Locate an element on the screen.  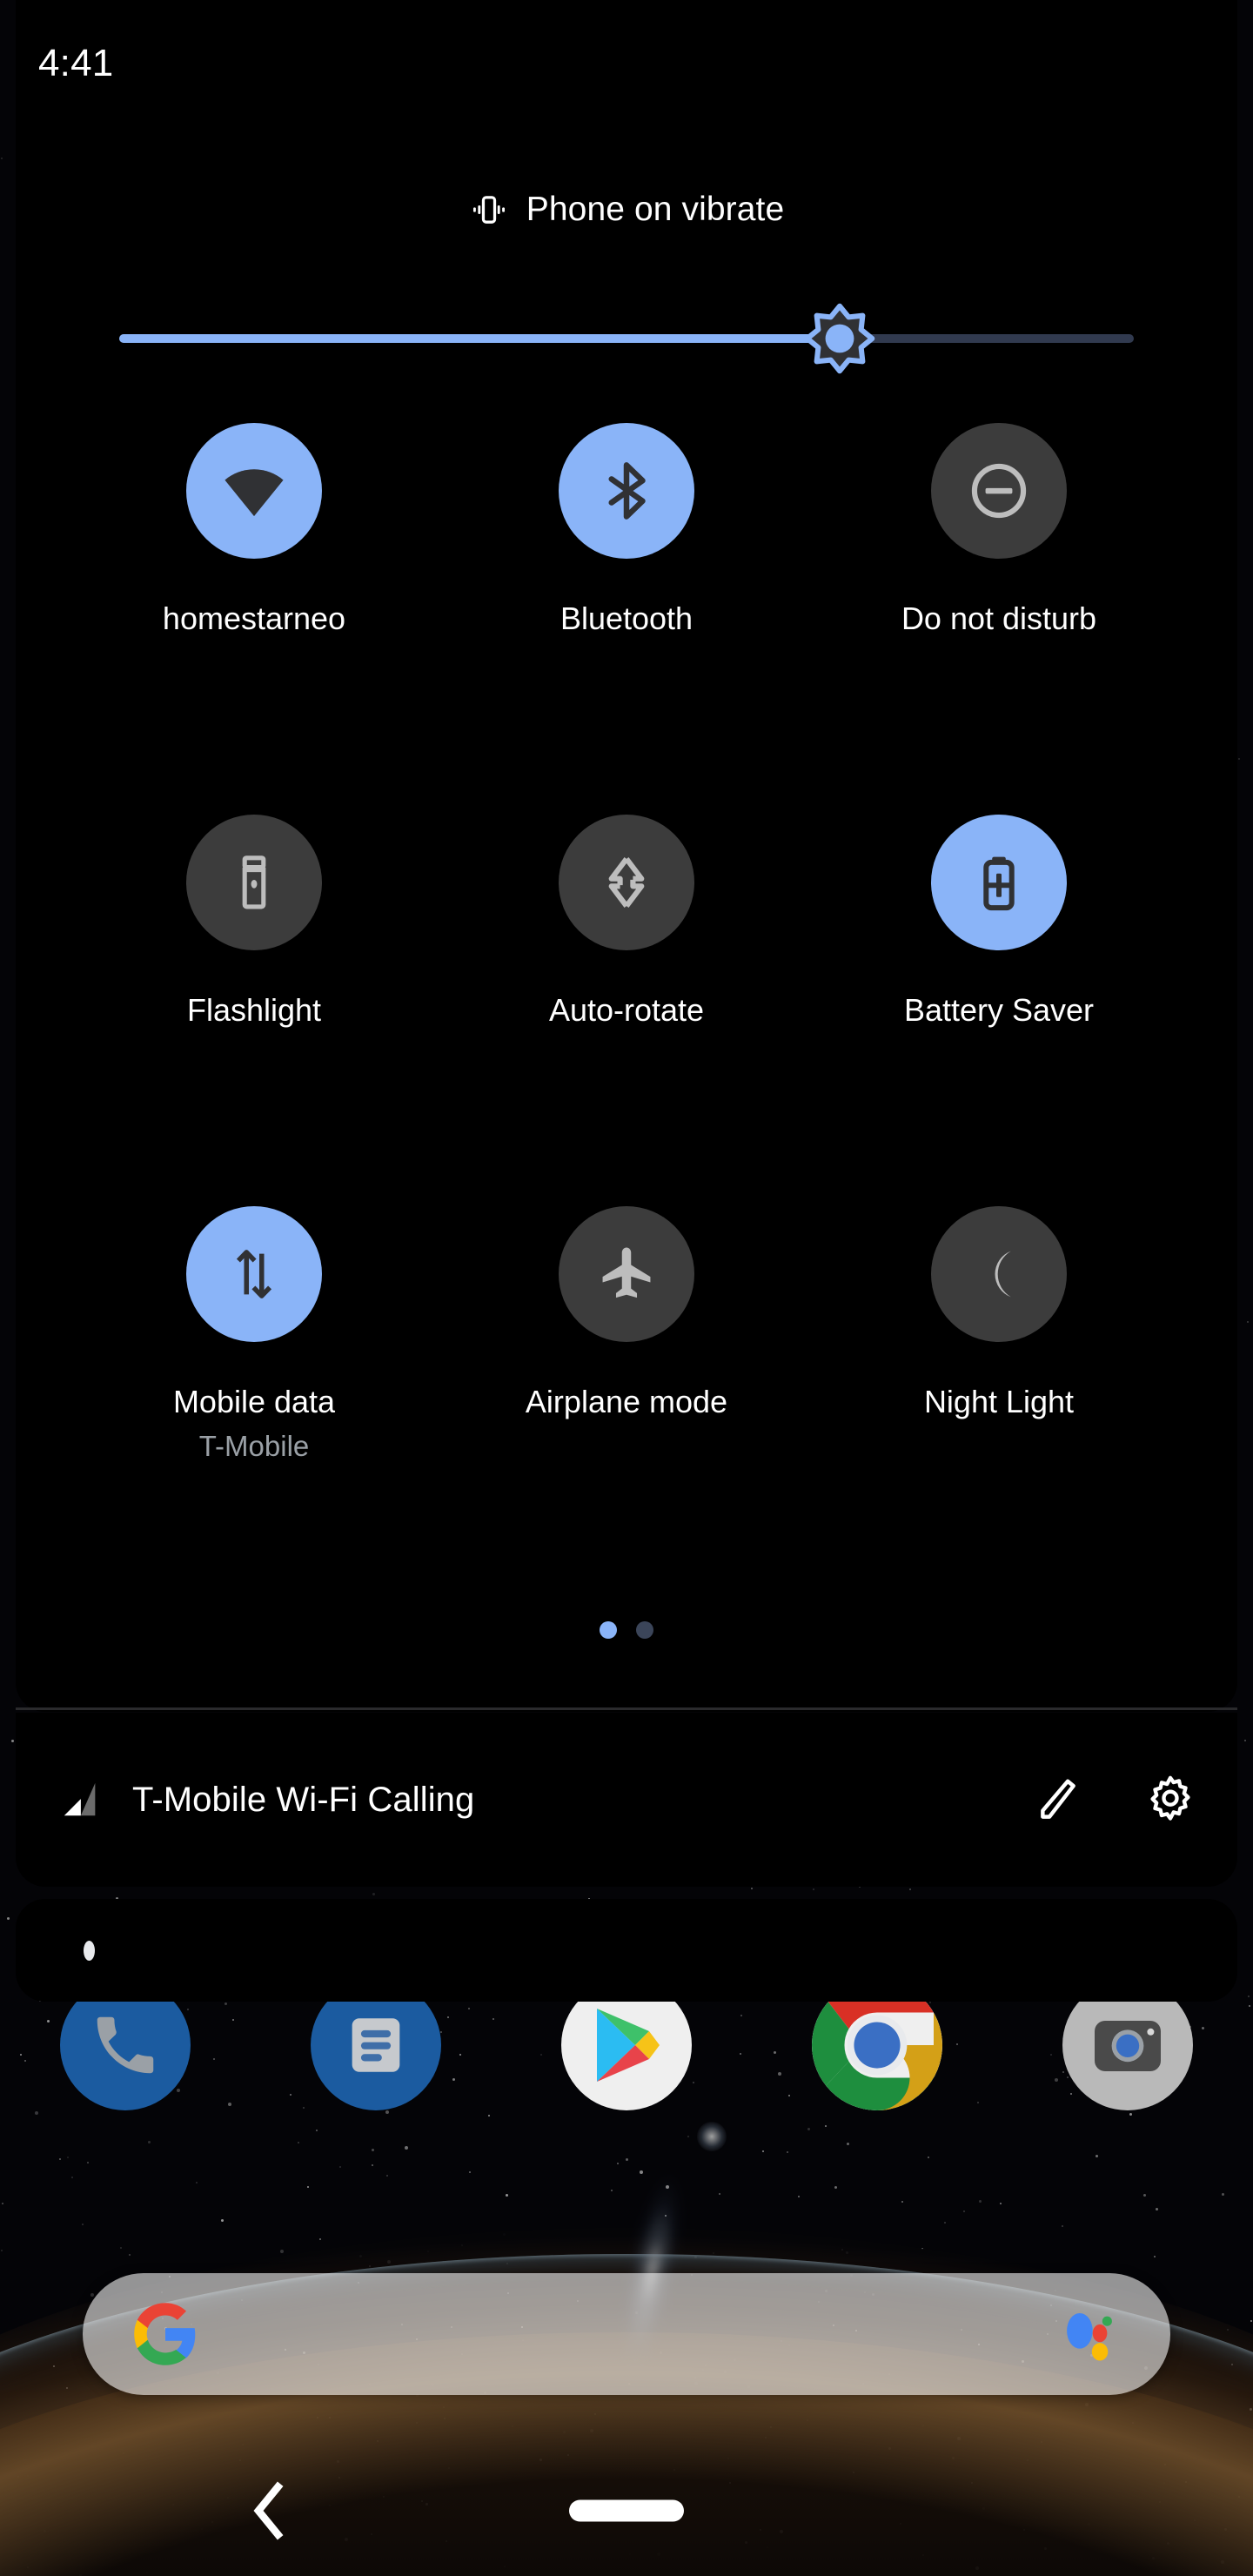
panel-divider is located at coordinates (626, 1708).